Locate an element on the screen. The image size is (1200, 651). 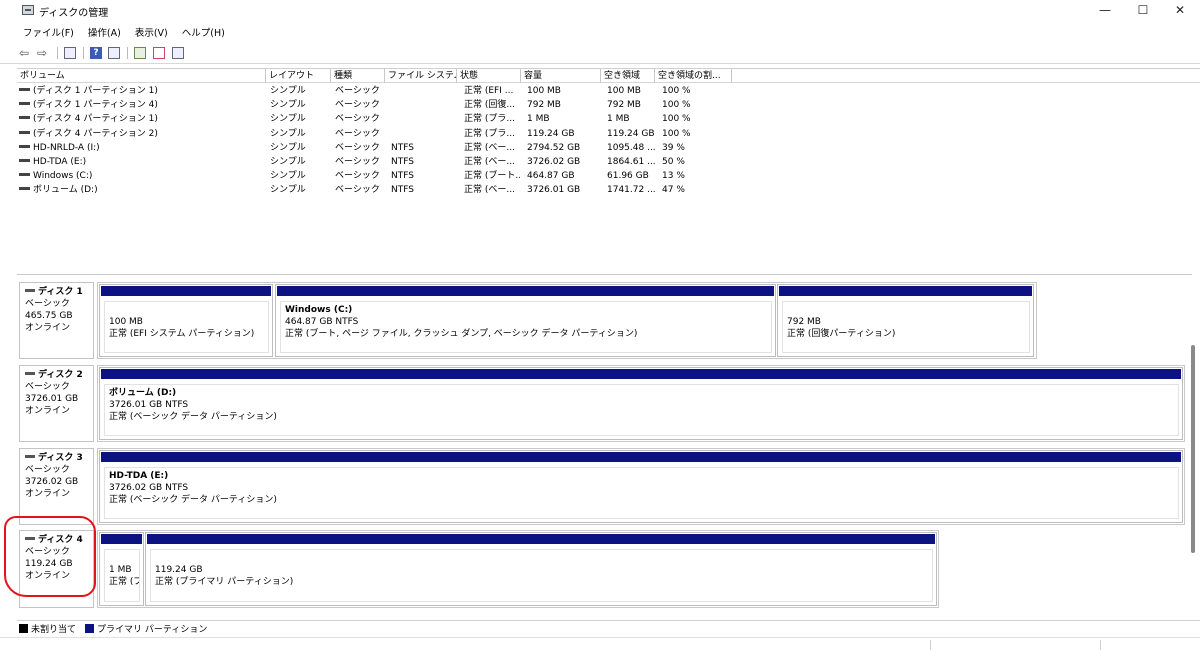
column-type: 種類 is located at coordinates (358, 76).